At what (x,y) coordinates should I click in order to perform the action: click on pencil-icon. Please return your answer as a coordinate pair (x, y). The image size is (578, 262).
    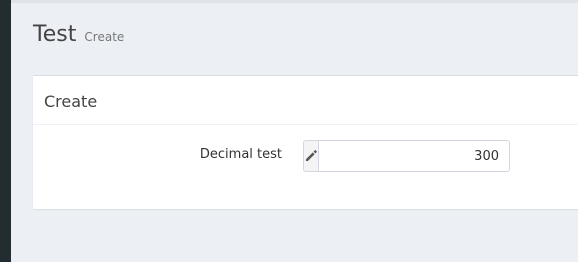
    Looking at the image, I should click on (310, 156).